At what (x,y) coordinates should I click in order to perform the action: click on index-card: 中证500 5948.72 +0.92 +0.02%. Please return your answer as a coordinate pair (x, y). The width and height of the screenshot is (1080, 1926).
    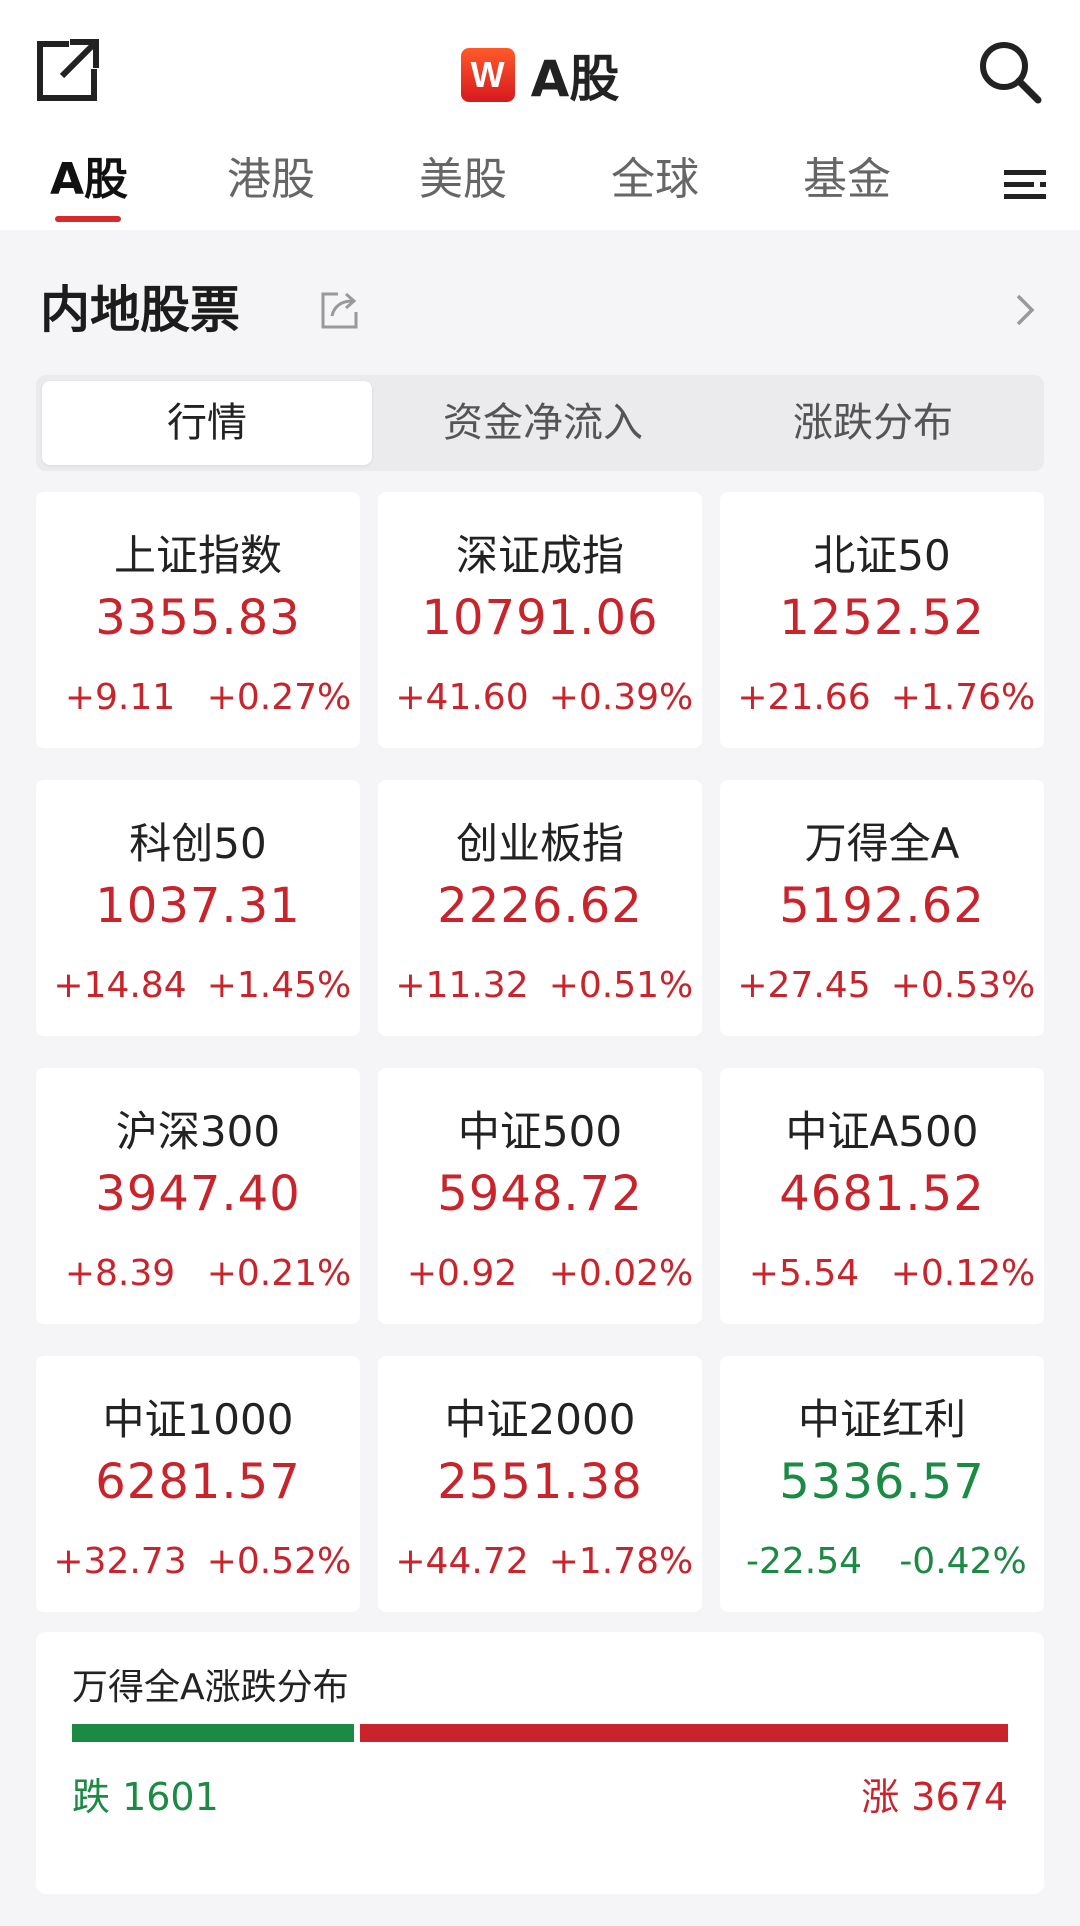
    Looking at the image, I should click on (540, 1196).